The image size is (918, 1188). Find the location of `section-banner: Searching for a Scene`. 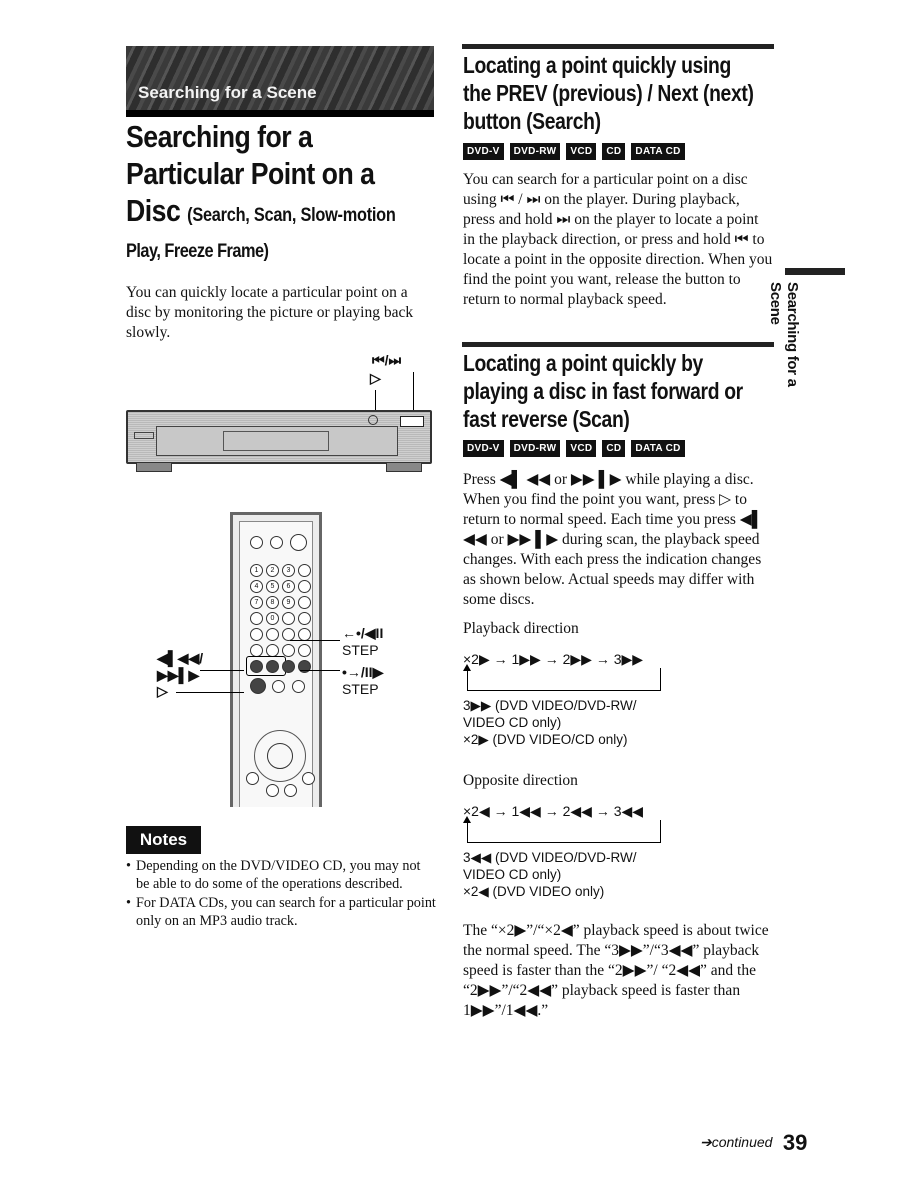

section-banner: Searching for a Scene is located at coordinates (280, 81).